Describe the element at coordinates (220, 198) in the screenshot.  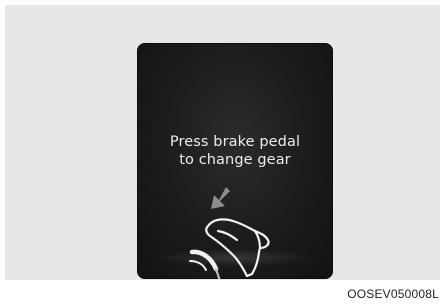
I see `arrow-down-left-icon` at that location.